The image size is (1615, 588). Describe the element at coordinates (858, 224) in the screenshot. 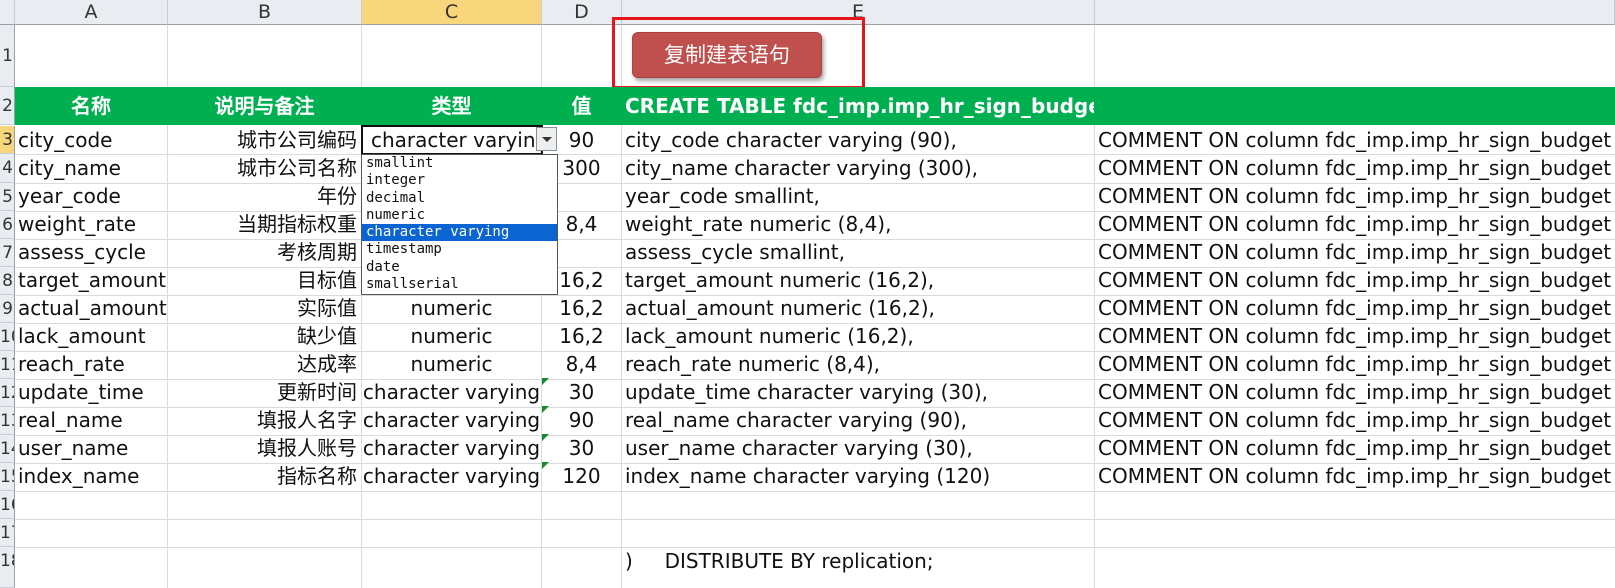

I see `cell-sql: weight_rate numeric (8,4),` at that location.